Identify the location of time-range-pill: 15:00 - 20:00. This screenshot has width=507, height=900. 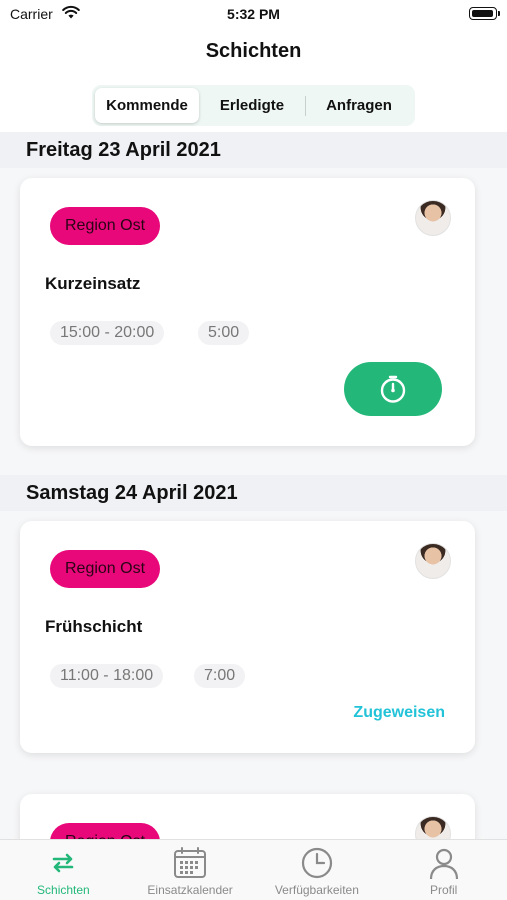
(107, 333).